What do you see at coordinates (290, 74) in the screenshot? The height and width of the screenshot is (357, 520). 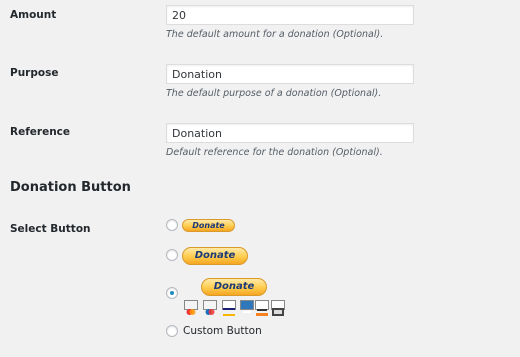 I see `purpose-input` at bounding box center [290, 74].